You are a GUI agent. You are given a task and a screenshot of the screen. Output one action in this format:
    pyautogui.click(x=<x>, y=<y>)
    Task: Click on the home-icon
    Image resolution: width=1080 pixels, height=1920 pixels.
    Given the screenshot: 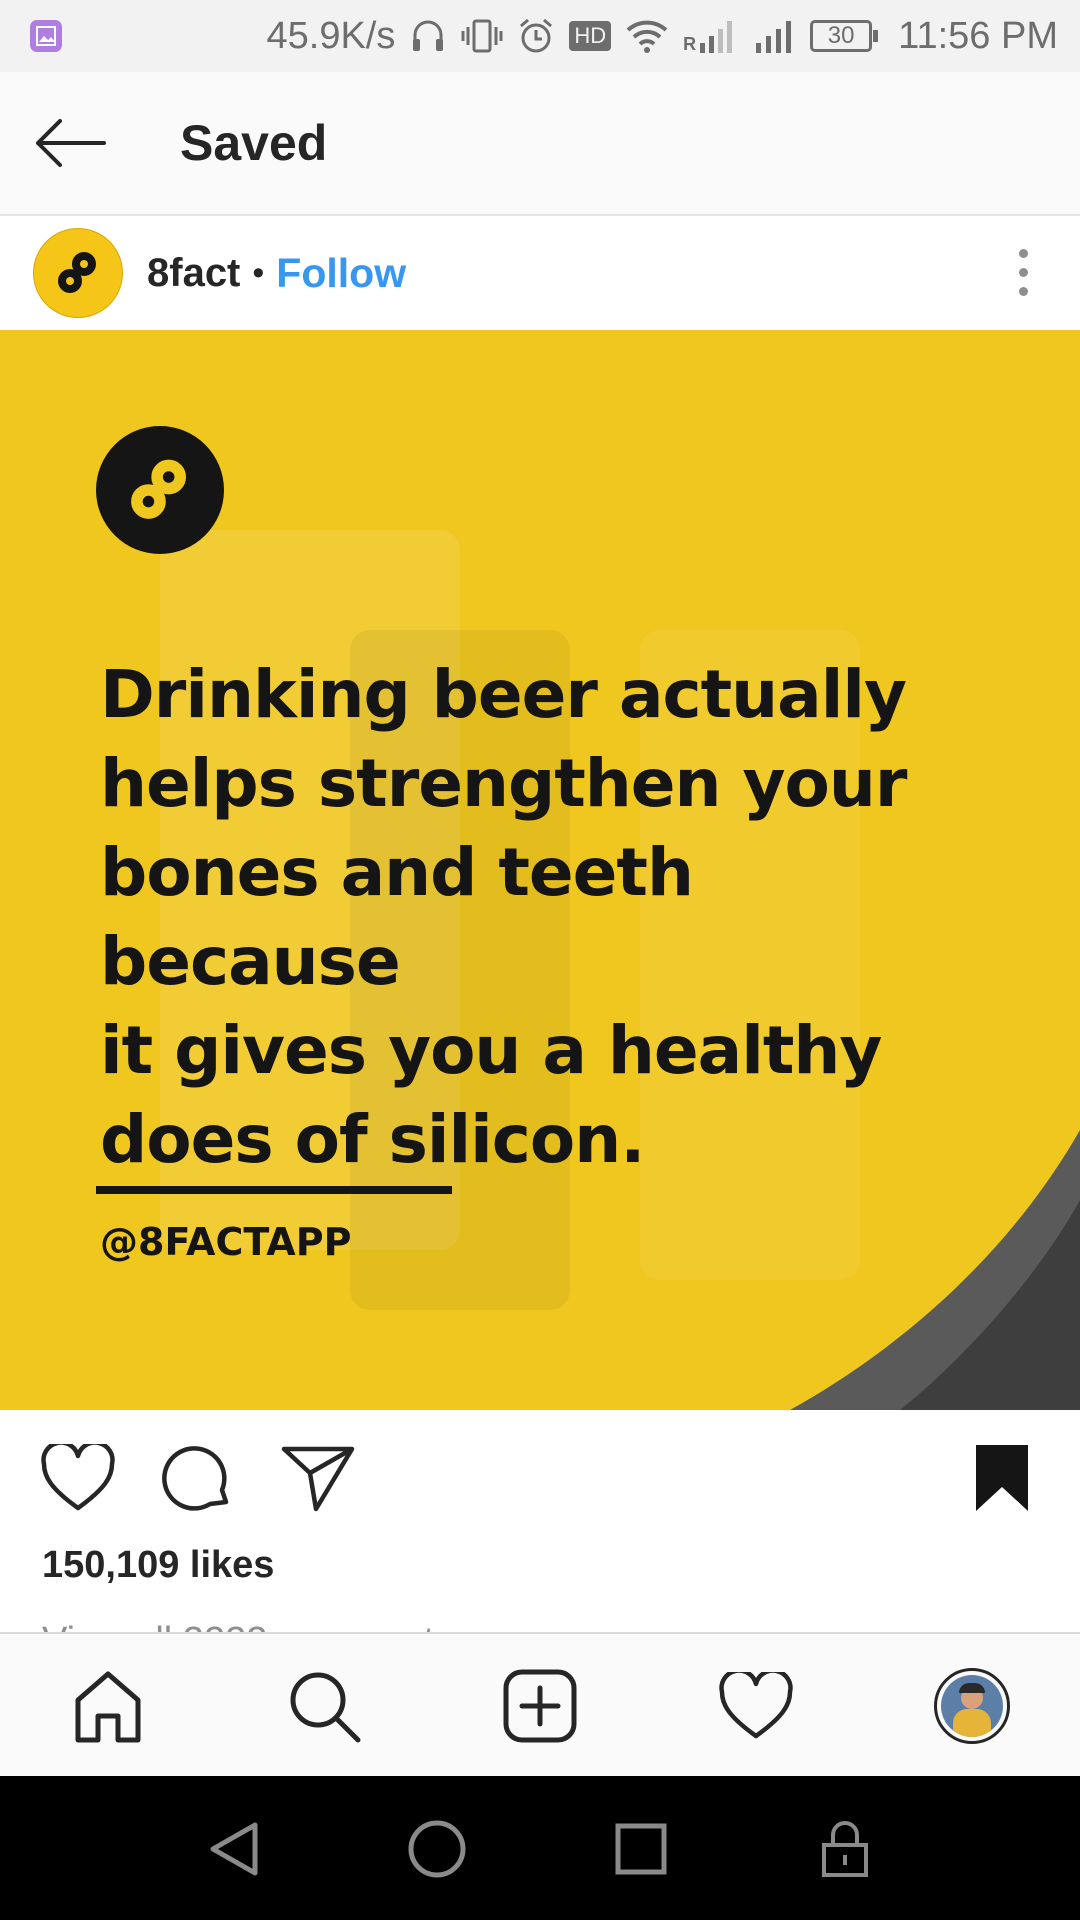 What is the action you would take?
    pyautogui.click(x=108, y=1707)
    